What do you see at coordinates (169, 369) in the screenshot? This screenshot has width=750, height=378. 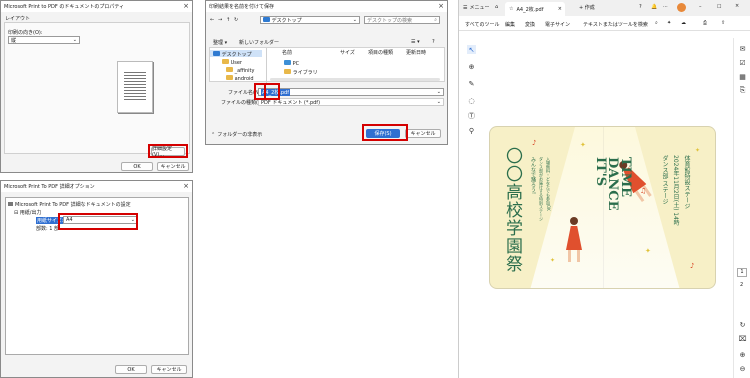 I see `advanced-cancel-button: キャンセル` at bounding box center [169, 369].